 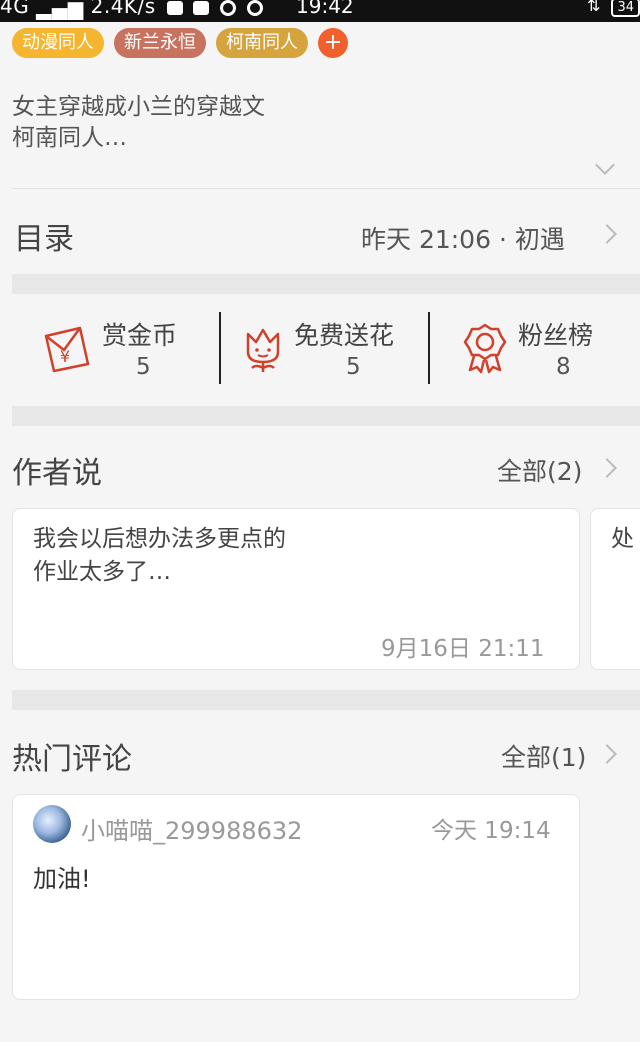 What do you see at coordinates (62, 879) in the screenshot?
I see `comment-text: 加油!` at bounding box center [62, 879].